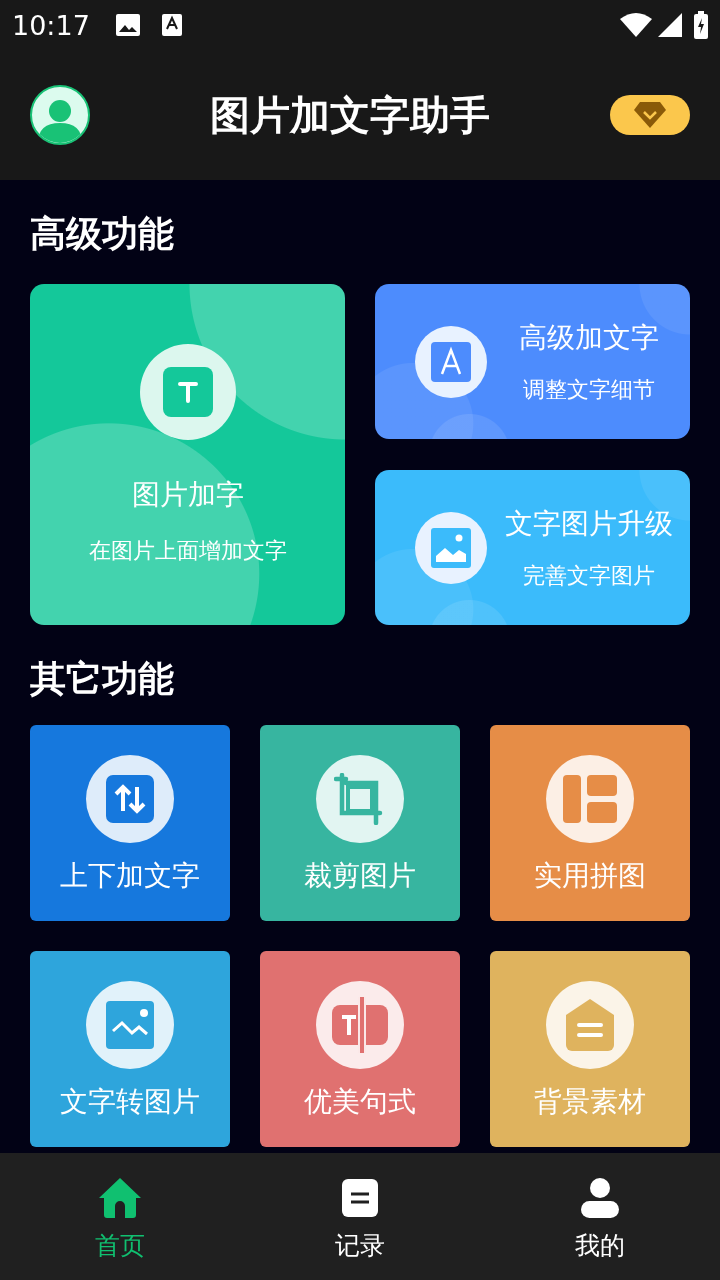 The width and height of the screenshot is (720, 1280). I want to click on nav-tab: 首页, so click(120, 1216).